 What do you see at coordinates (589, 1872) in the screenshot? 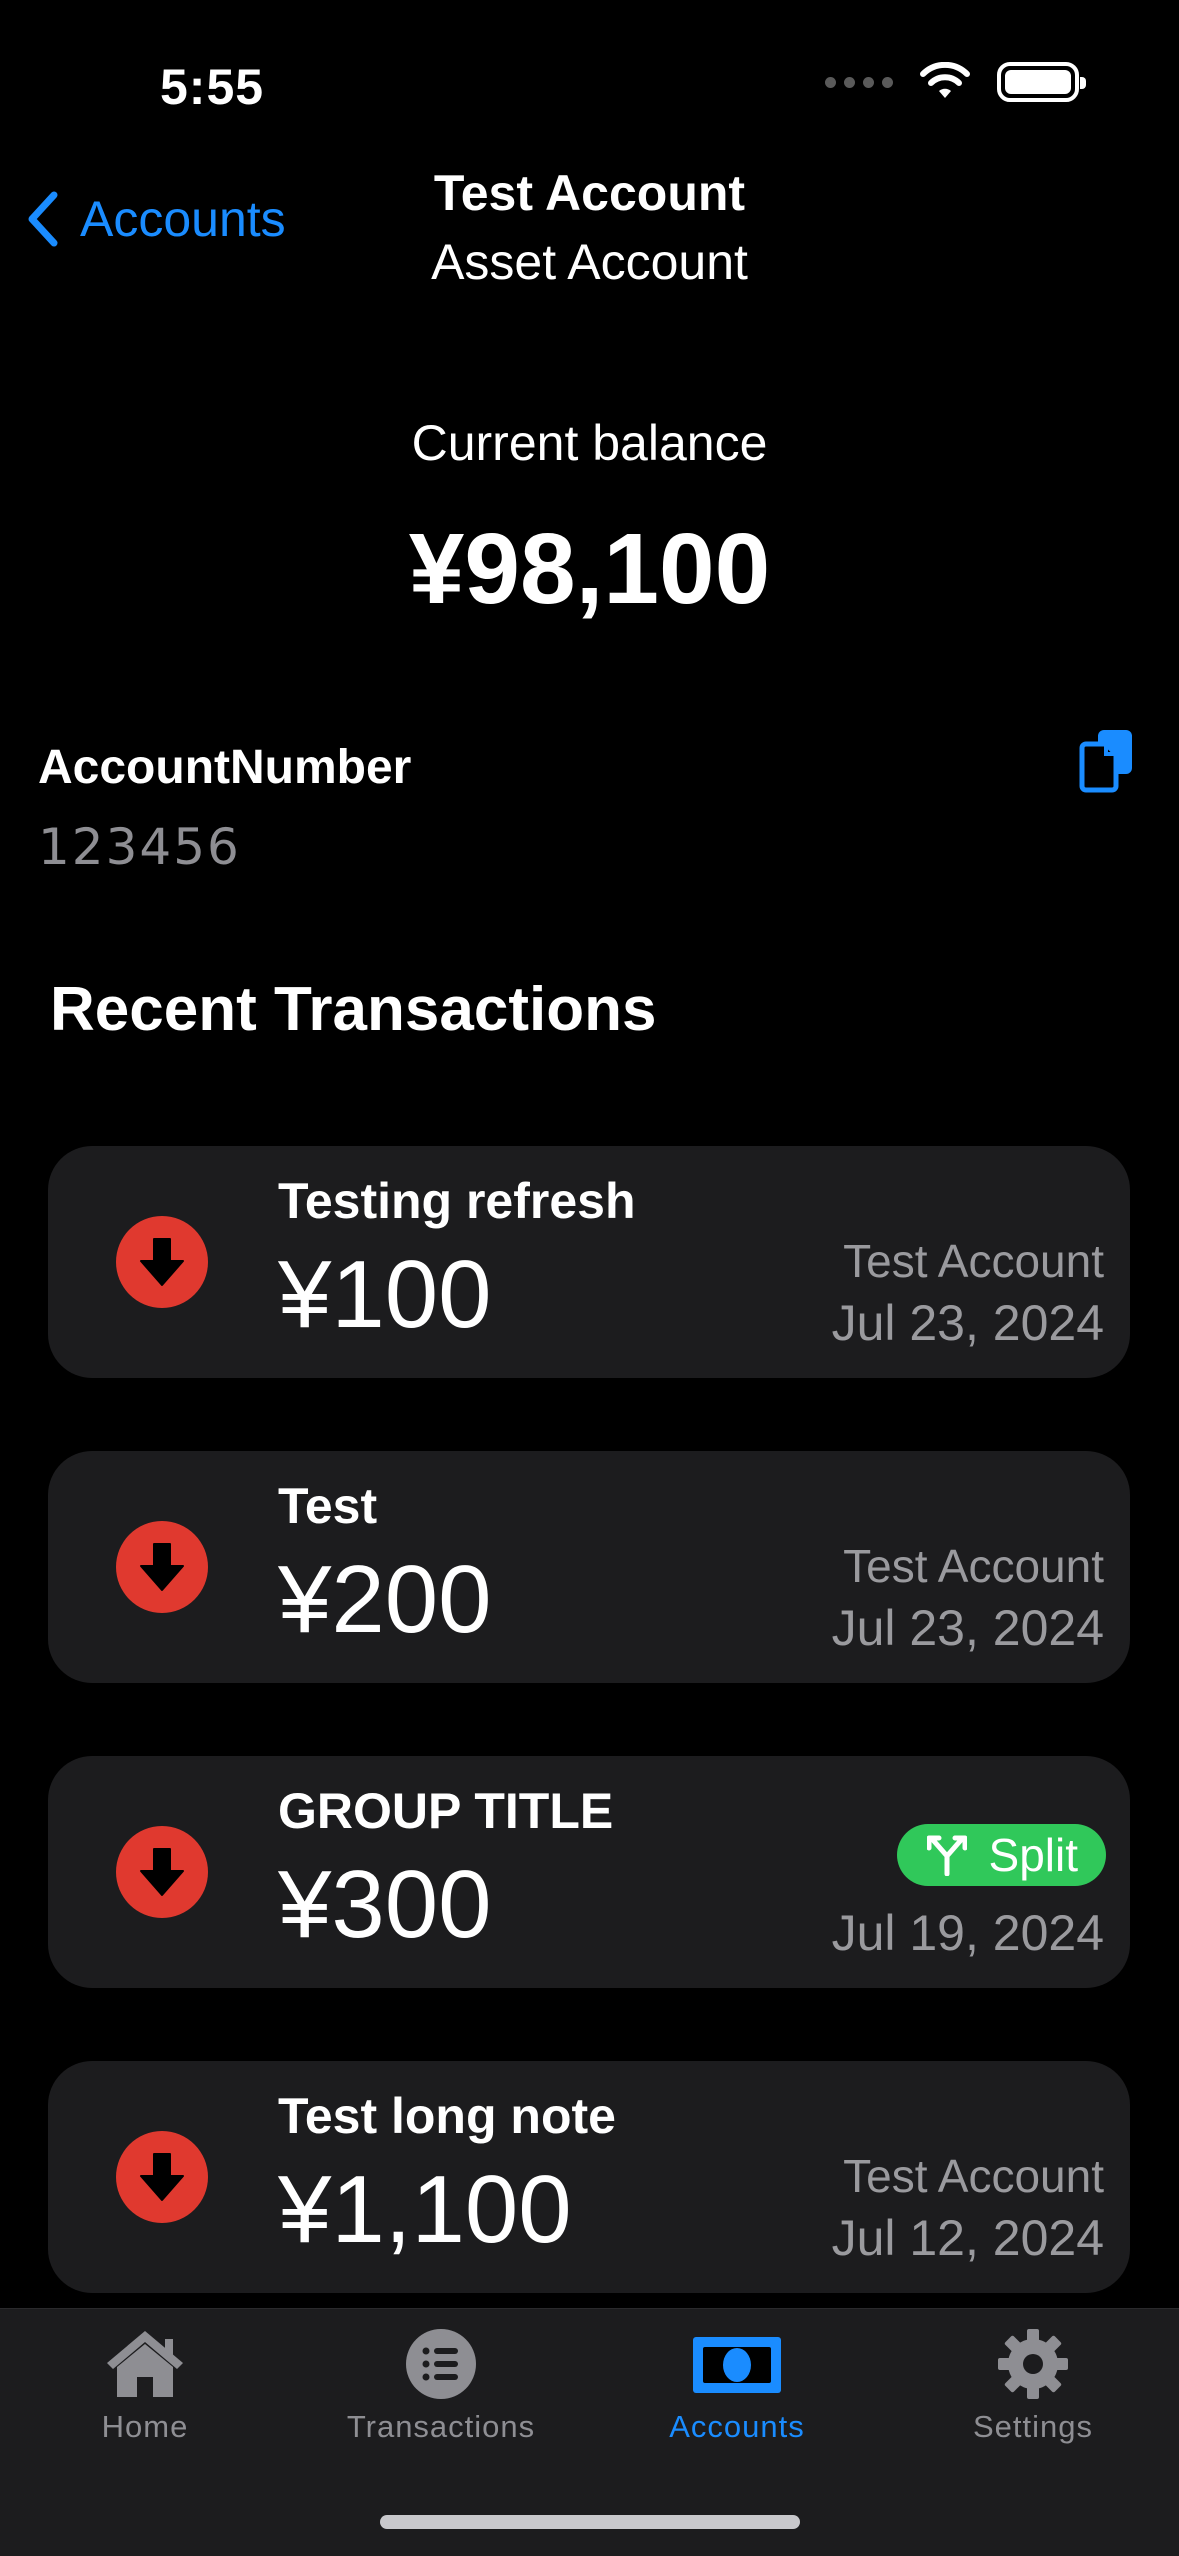
I see `transaction-card: GROUP TITLE ¥300 Split Jul 19, 2024` at bounding box center [589, 1872].